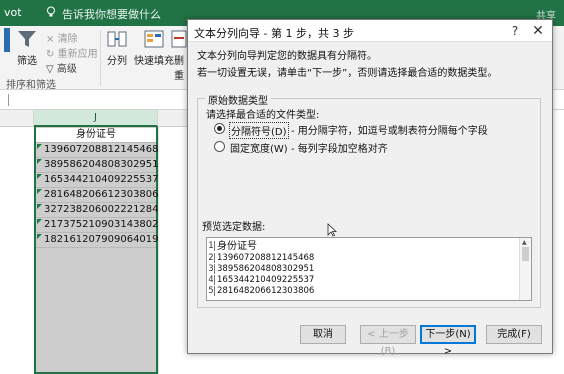  Describe the element at coordinates (370, 31) in the screenshot. I see `dialog-titlebar: 文本分列向导 - 第 1 步，共 3 步 ? ✕` at that location.